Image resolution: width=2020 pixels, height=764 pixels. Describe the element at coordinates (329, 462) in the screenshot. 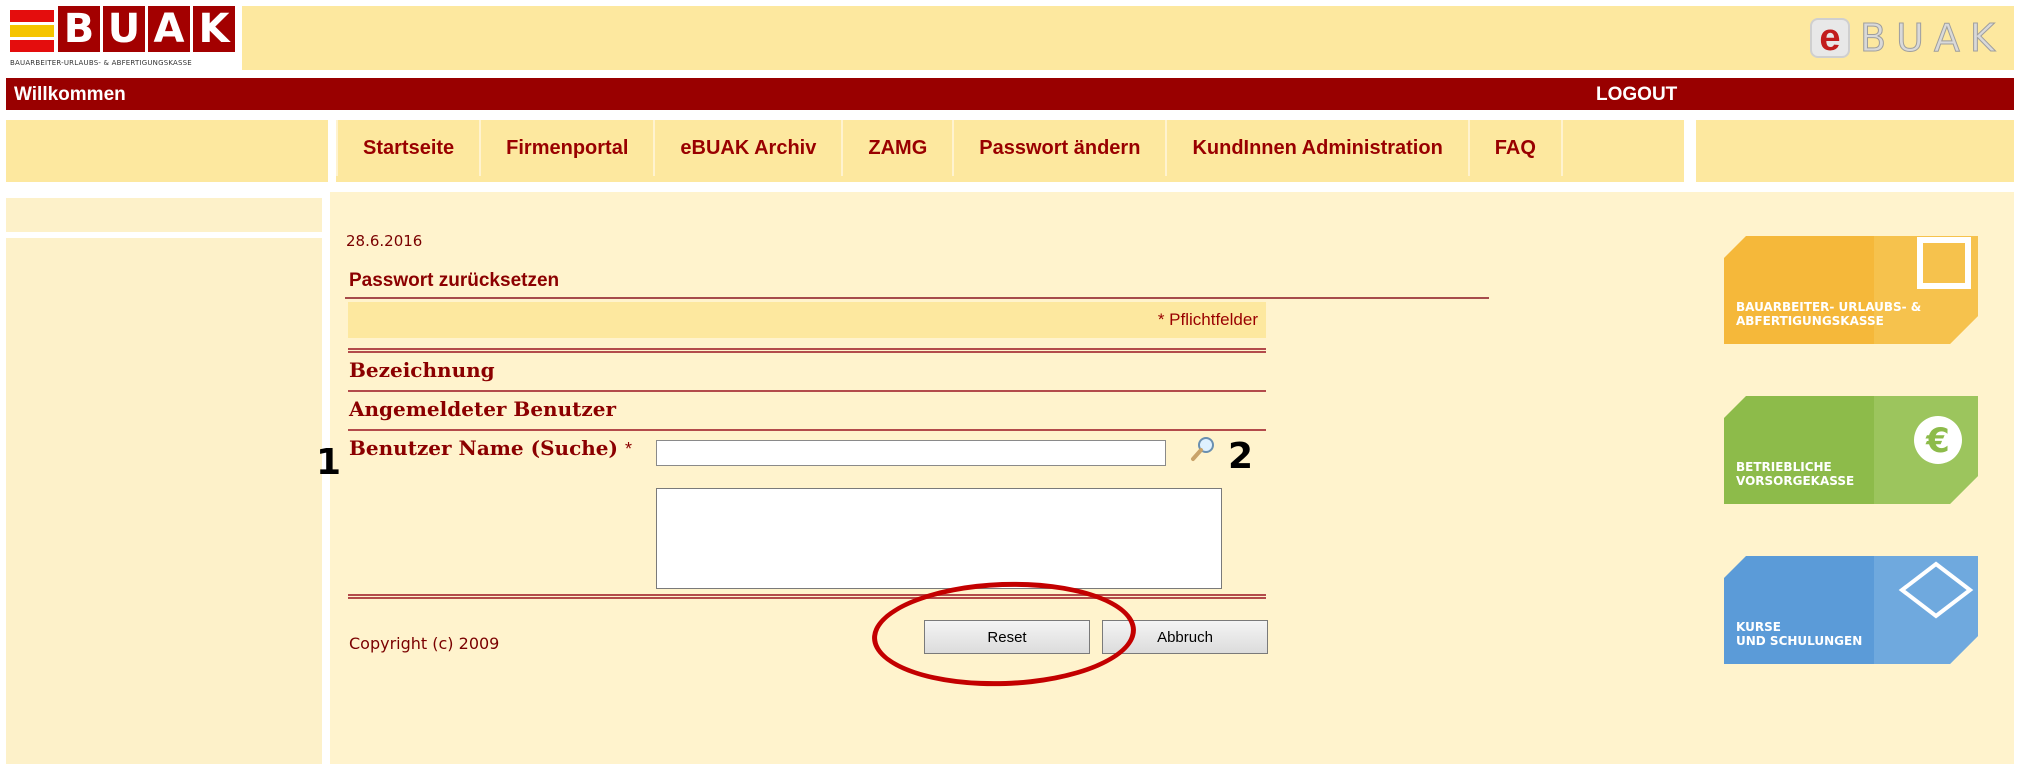

I see `annotation-marker-1: 1` at that location.